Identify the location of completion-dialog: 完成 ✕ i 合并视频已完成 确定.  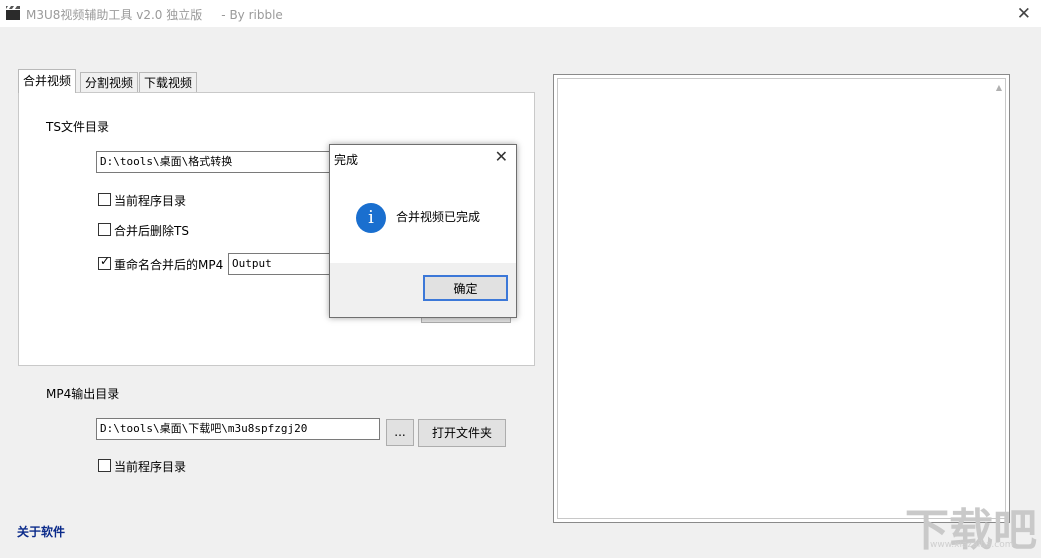
(423, 231).